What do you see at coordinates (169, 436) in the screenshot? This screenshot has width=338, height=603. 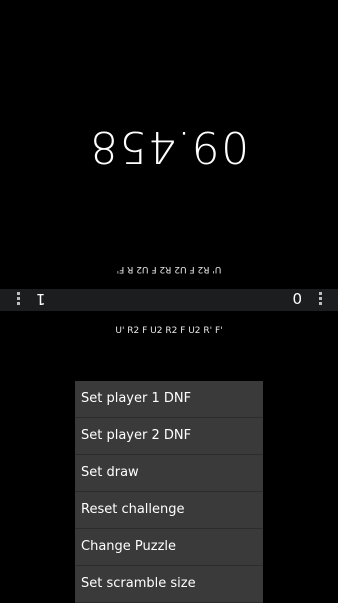 I see `menu-item-set-player2-dnf: Set player 2 DNF` at bounding box center [169, 436].